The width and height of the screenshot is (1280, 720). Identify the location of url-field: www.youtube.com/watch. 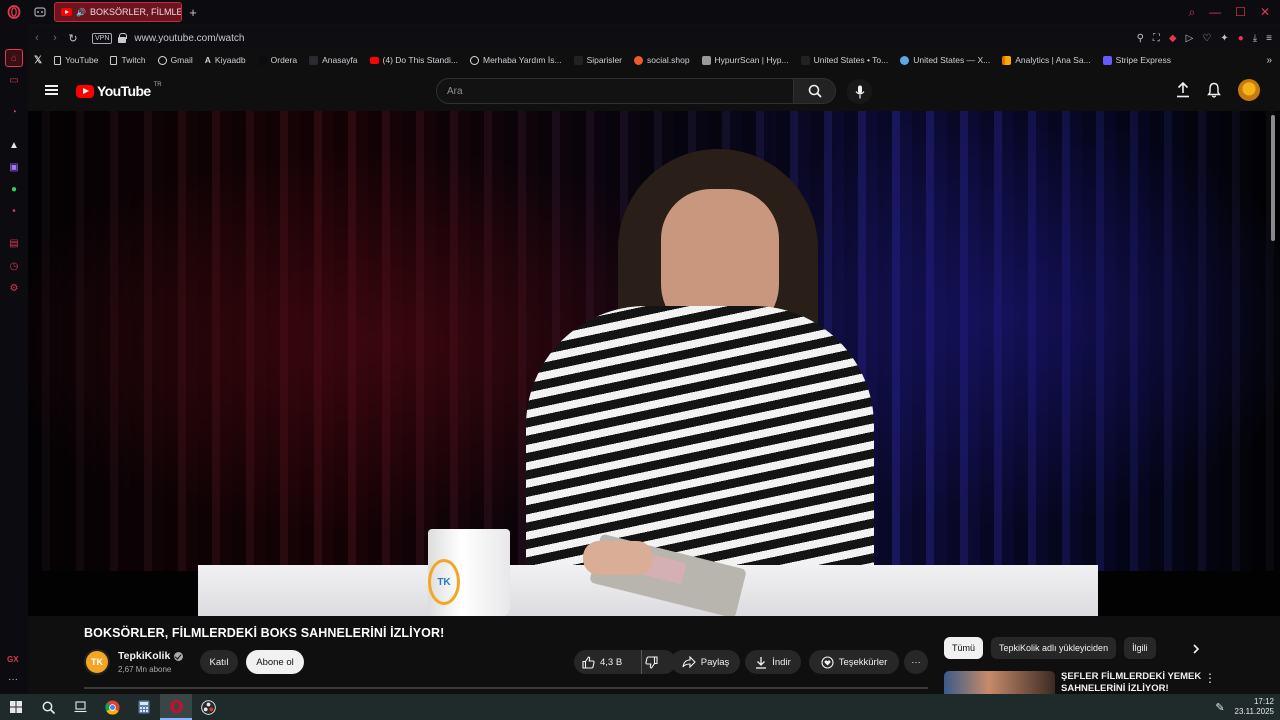
(189, 38).